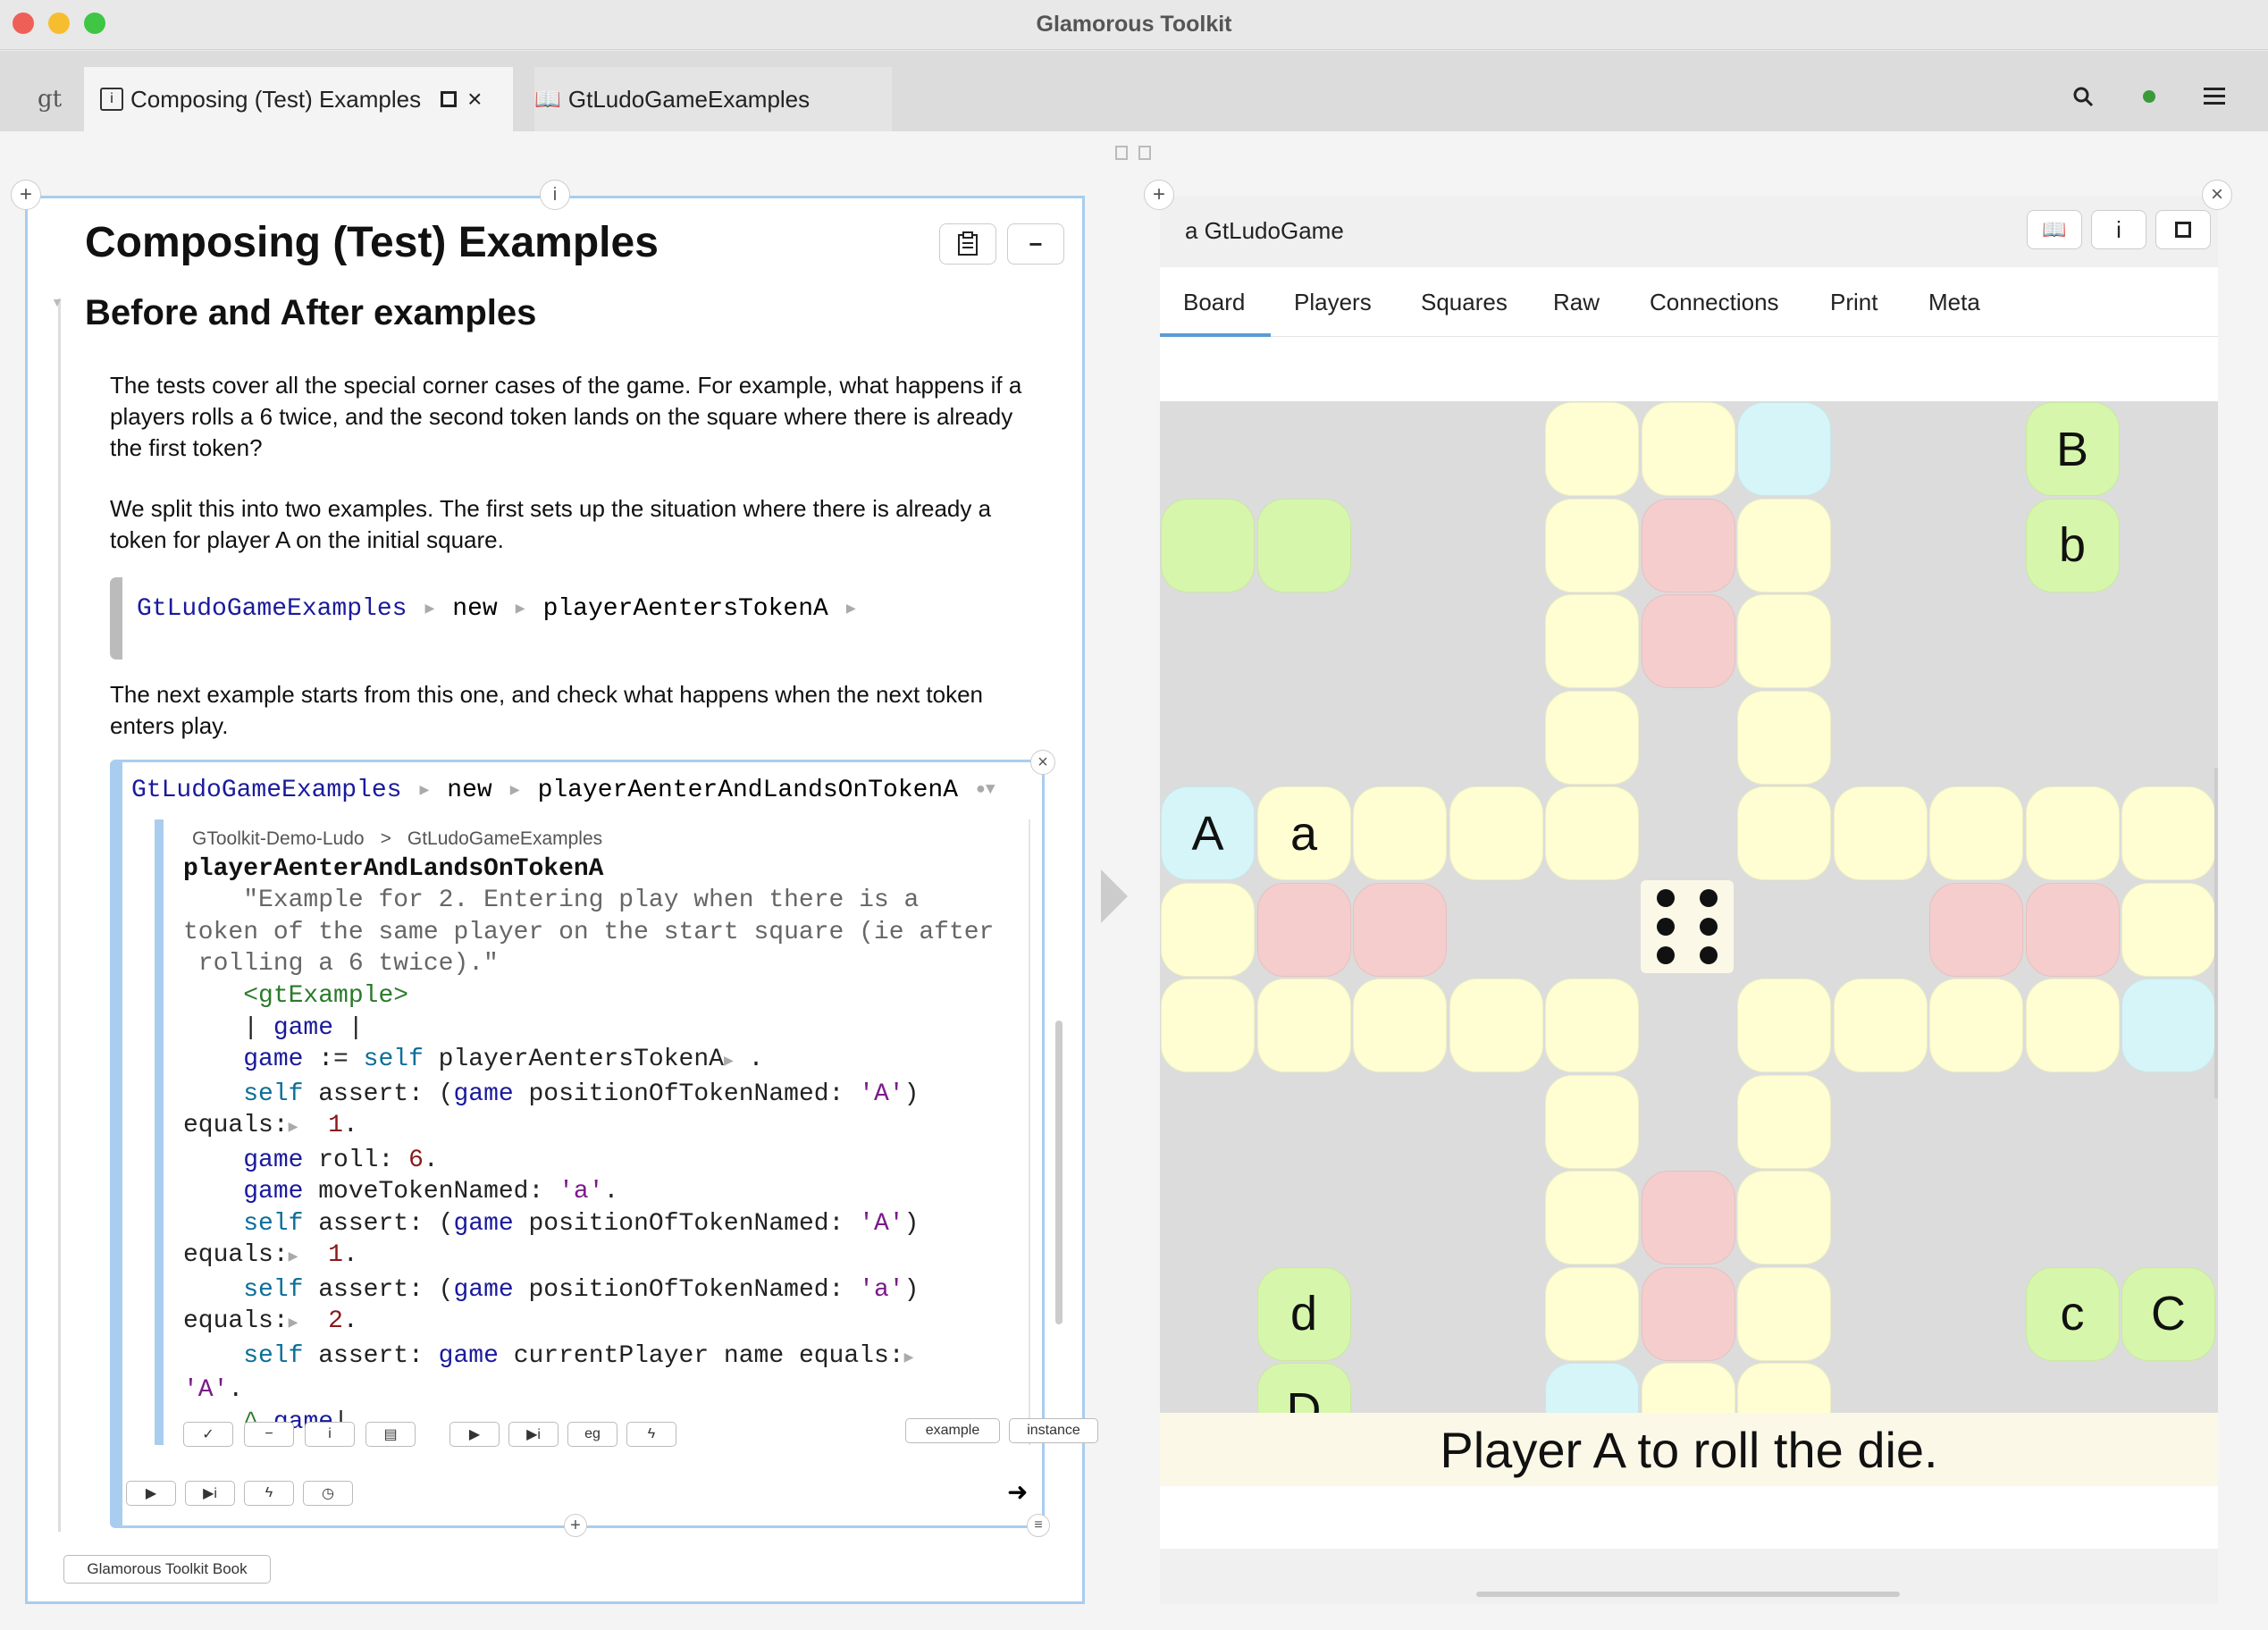  Describe the element at coordinates (469, 790) in the screenshot. I see `message-name: new` at that location.